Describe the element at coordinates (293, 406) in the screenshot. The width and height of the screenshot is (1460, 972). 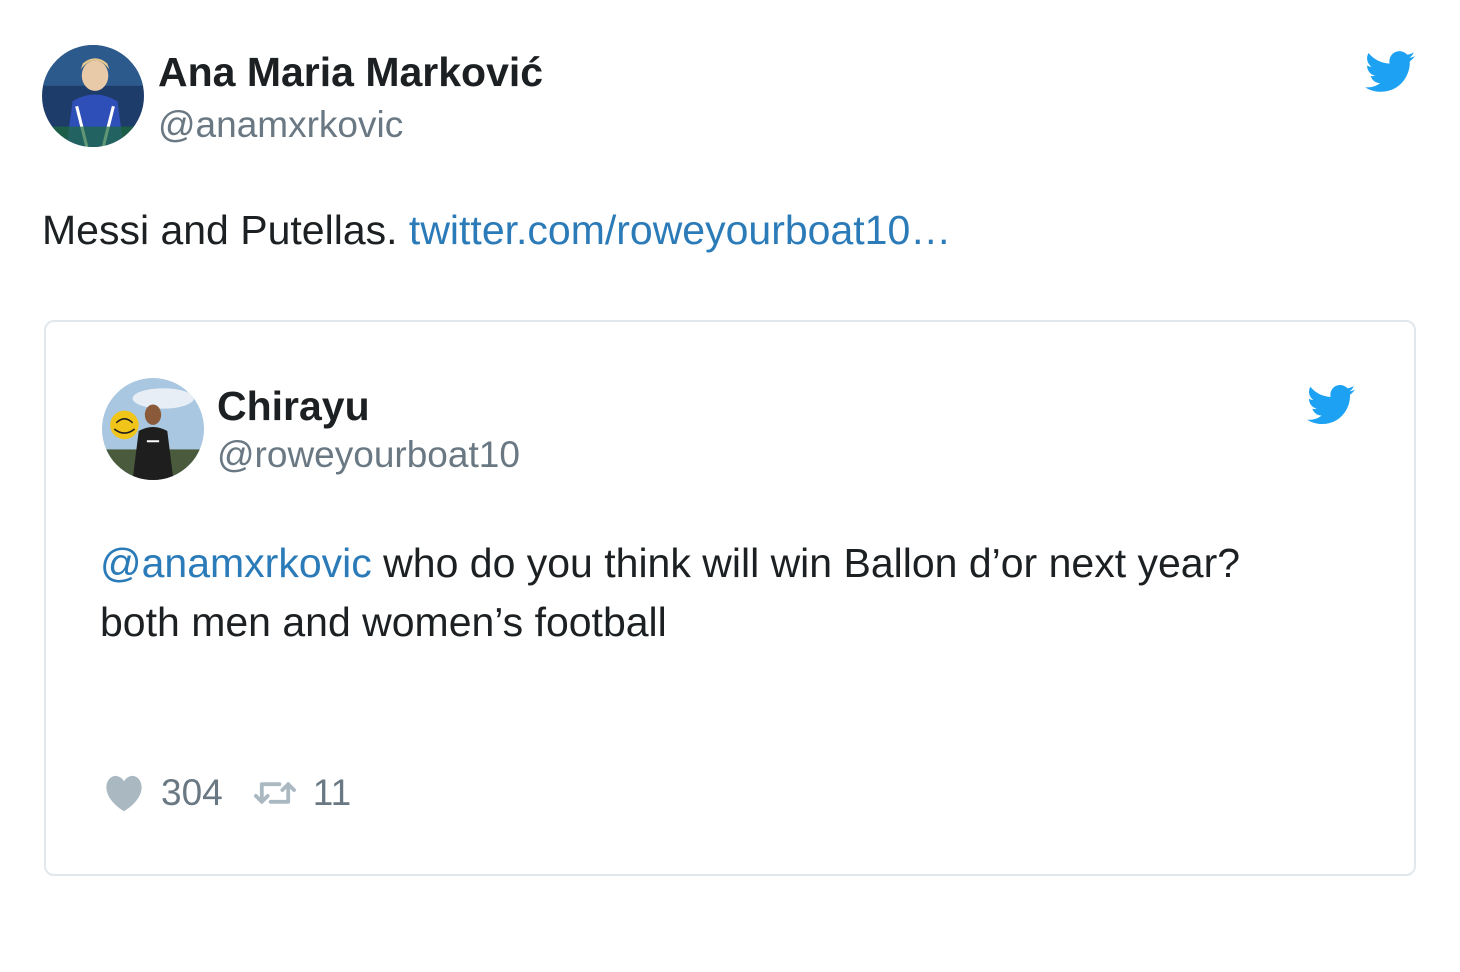
I see `quoted-author-name: Chirayu` at that location.